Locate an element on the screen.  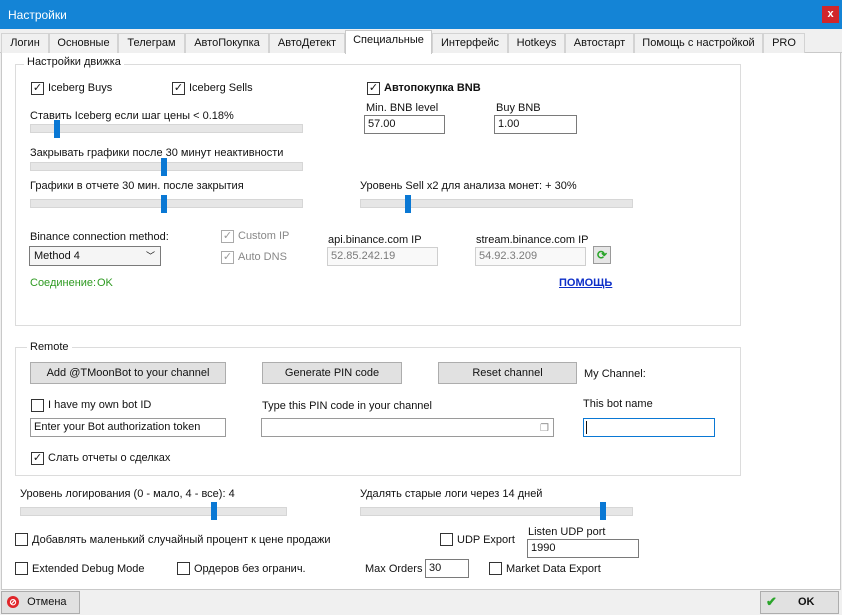
iceberg-step-label: Ставить Iceberg если шаг цены < 0.18% is located at coordinates (132, 116).